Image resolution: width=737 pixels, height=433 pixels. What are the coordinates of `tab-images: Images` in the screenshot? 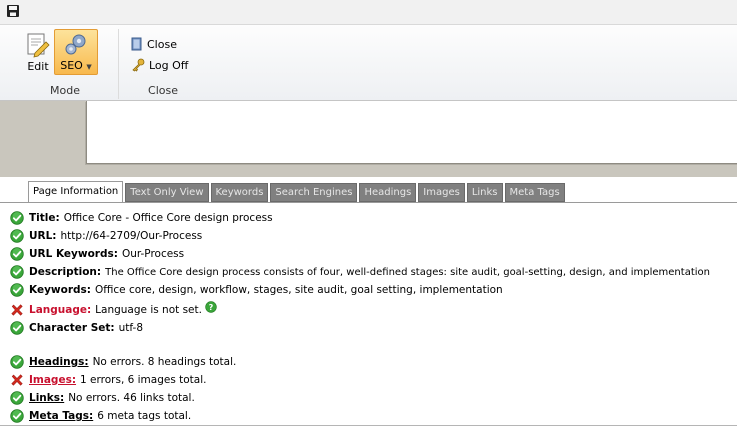 It's located at (441, 192).